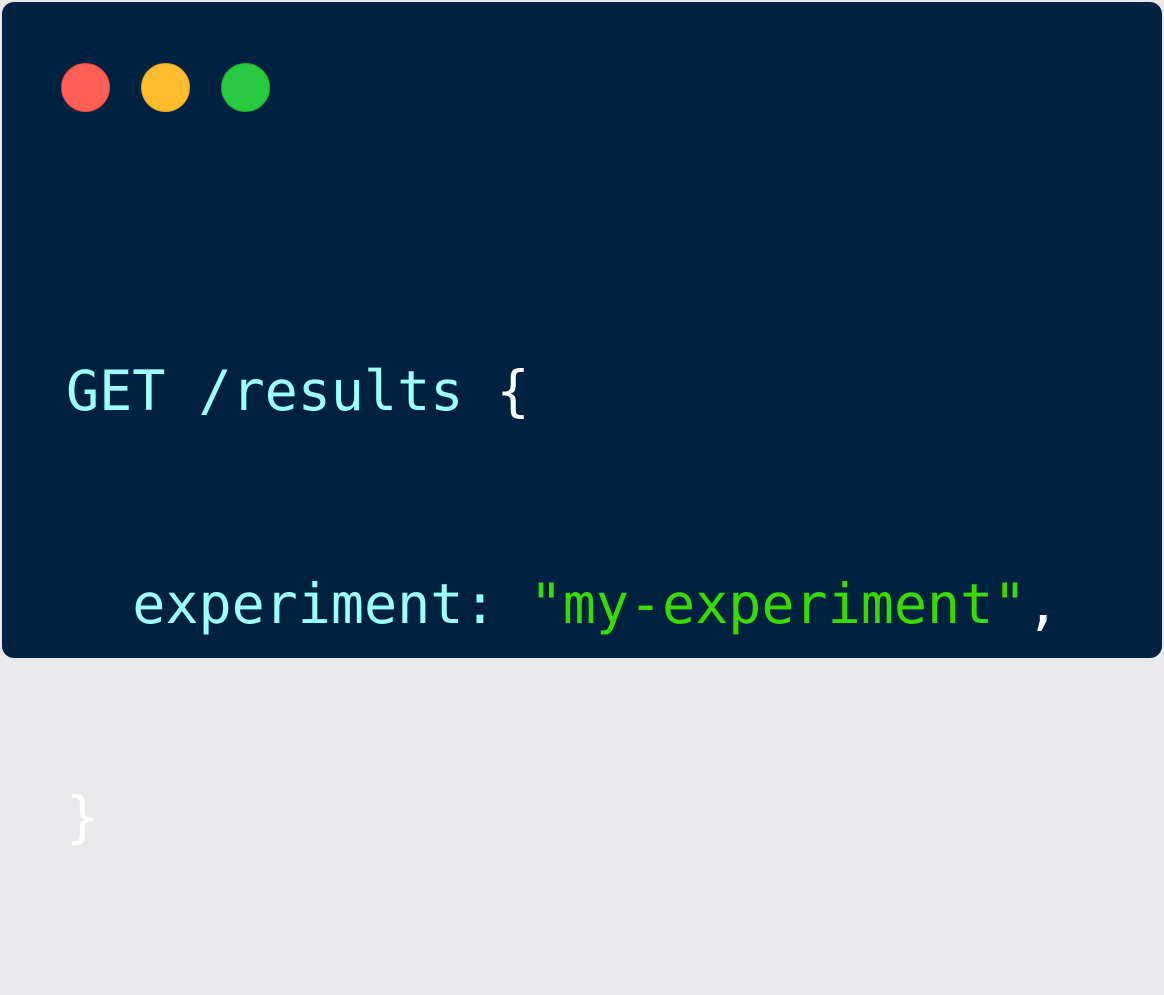 The height and width of the screenshot is (995, 1164). I want to click on close-dot-icon, so click(85, 87).